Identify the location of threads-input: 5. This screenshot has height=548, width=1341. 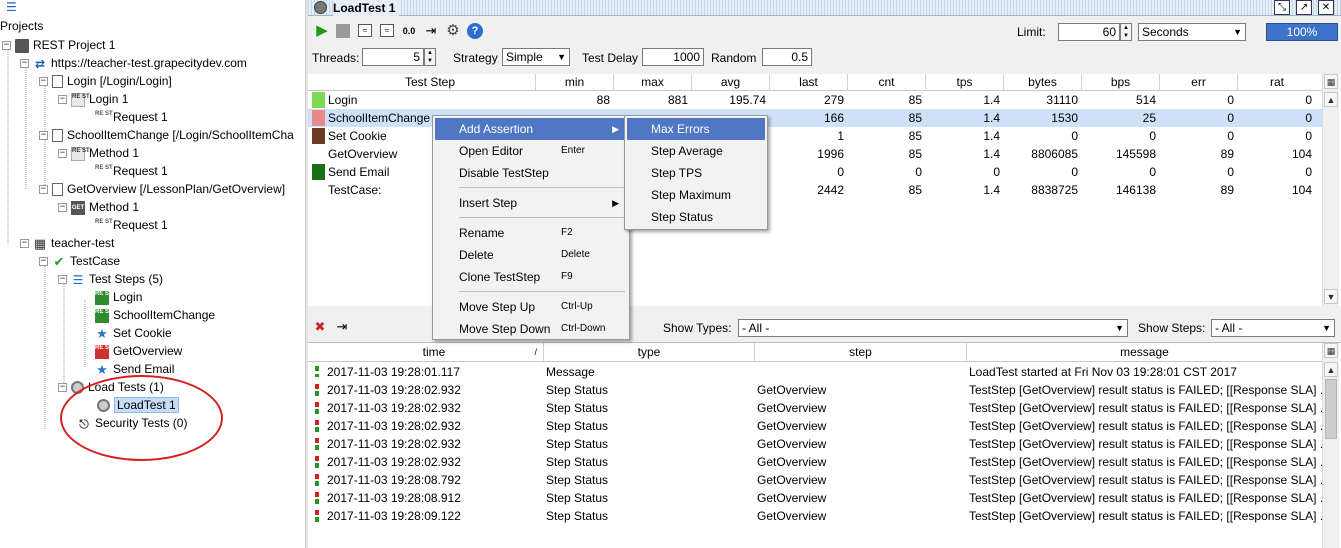
(393, 57).